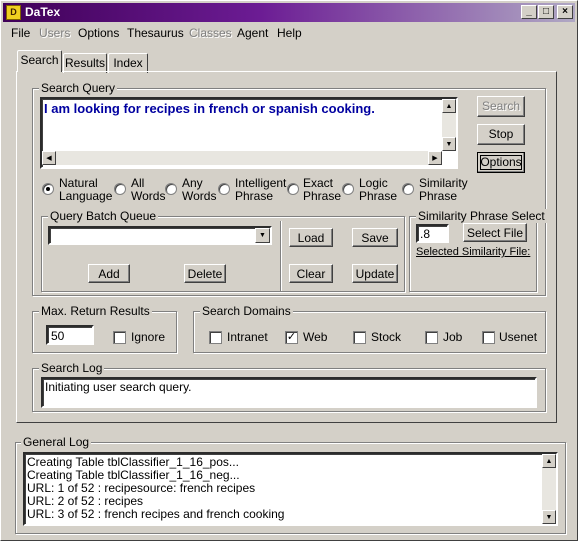  What do you see at coordinates (449, 125) in the screenshot?
I see `query-vertical-scrollbar: ▲ ▼` at bounding box center [449, 125].